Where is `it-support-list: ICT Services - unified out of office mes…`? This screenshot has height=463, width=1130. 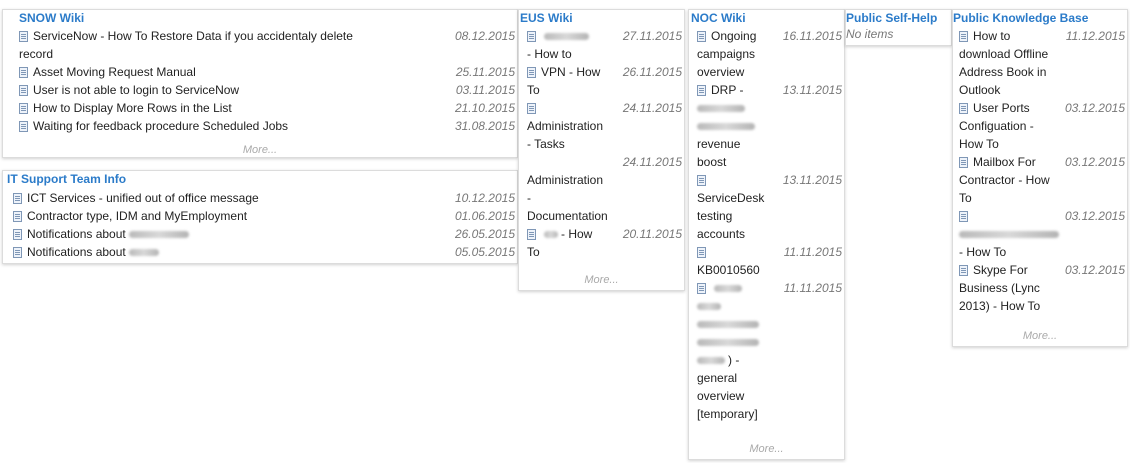 it-support-list: ICT Services - unified out of office mes… is located at coordinates (264, 225).